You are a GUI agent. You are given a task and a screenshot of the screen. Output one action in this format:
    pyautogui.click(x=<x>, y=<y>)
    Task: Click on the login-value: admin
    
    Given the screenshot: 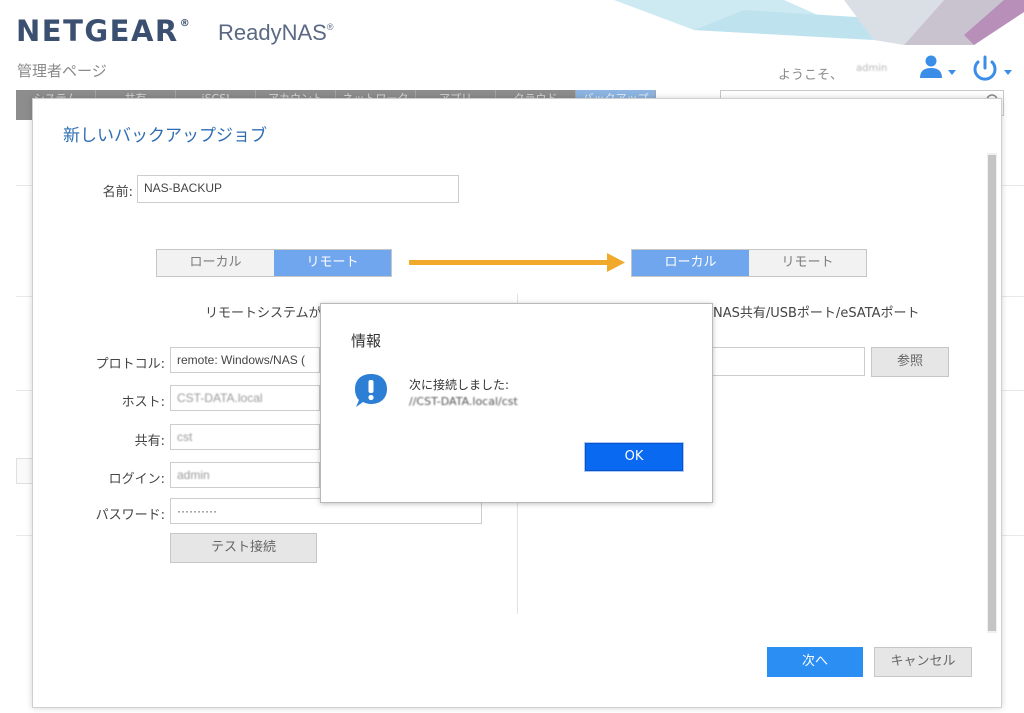 What is the action you would take?
    pyautogui.click(x=193, y=475)
    